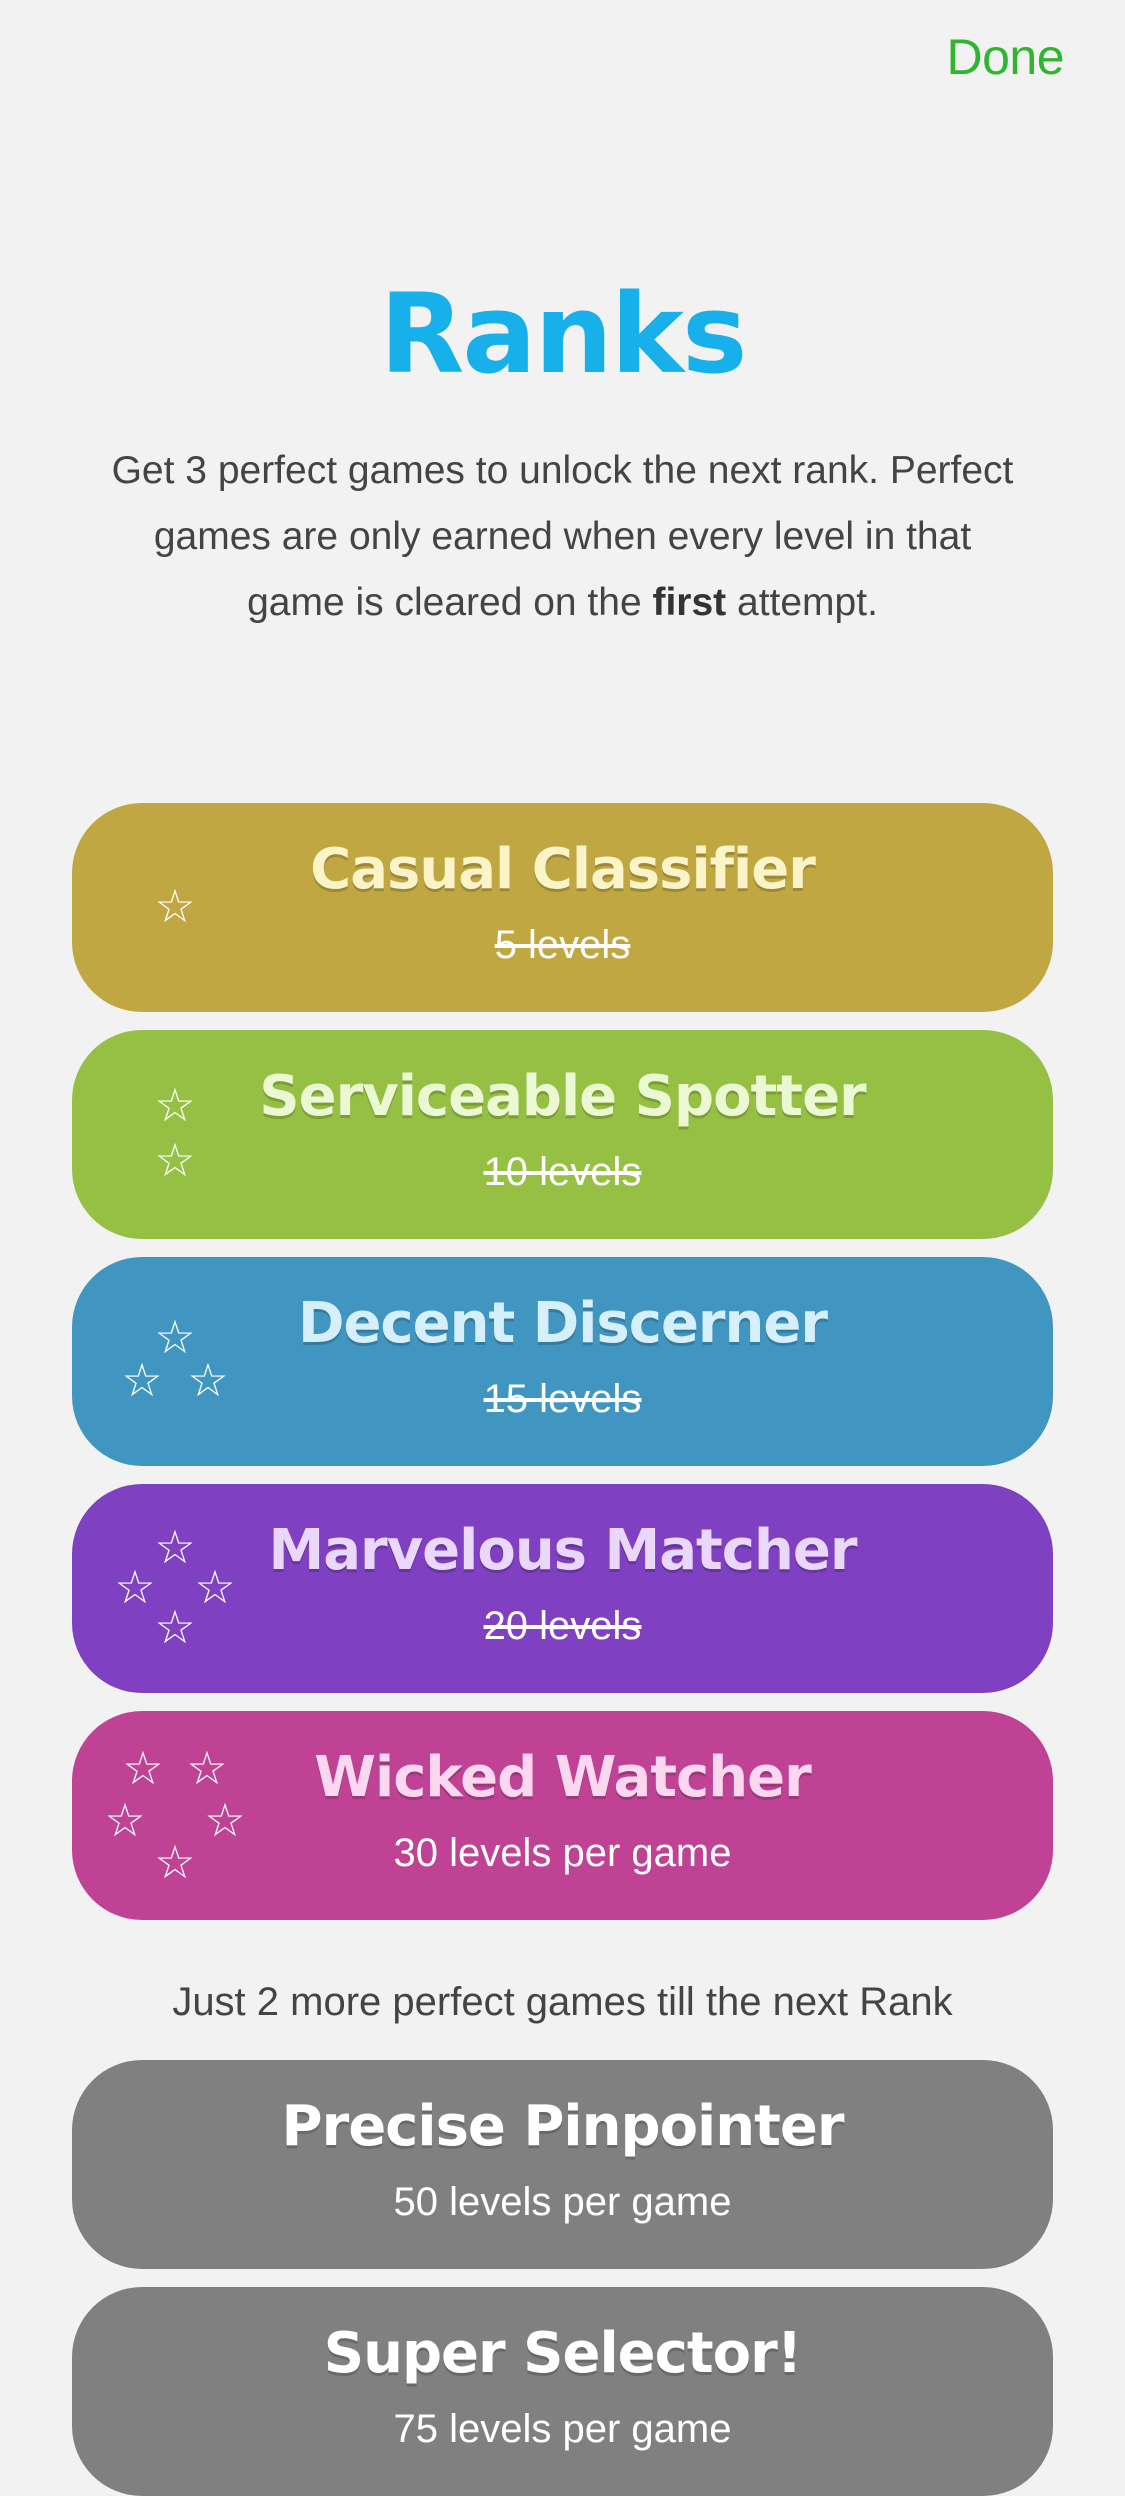 The height and width of the screenshot is (2496, 1125). What do you see at coordinates (562, 1323) in the screenshot?
I see `rank-name: Decent Discerner` at bounding box center [562, 1323].